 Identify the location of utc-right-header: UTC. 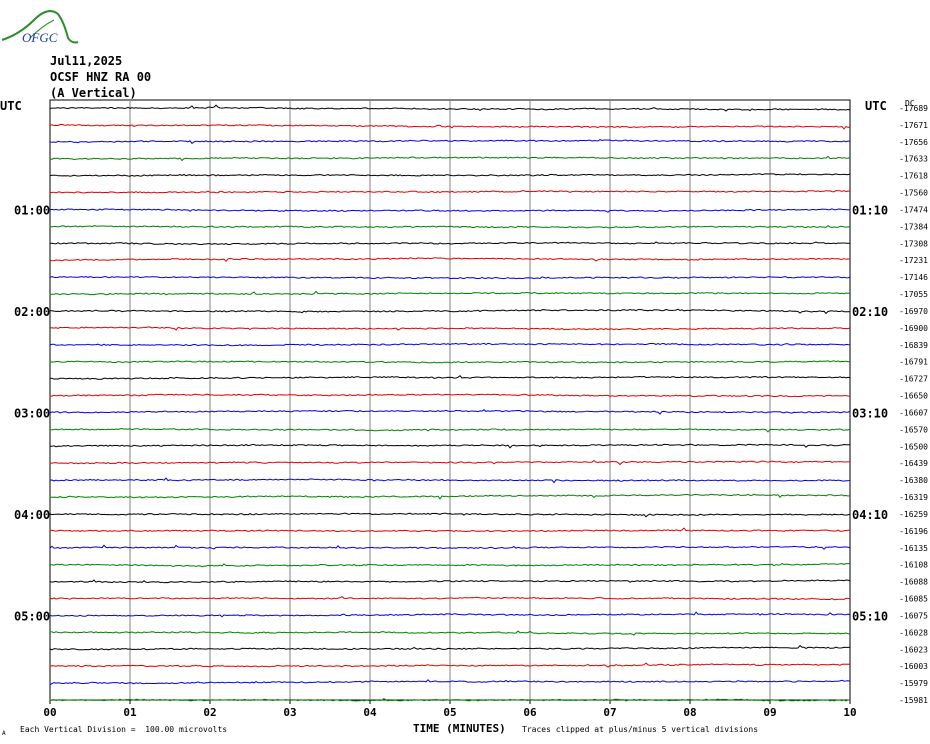
(876, 106).